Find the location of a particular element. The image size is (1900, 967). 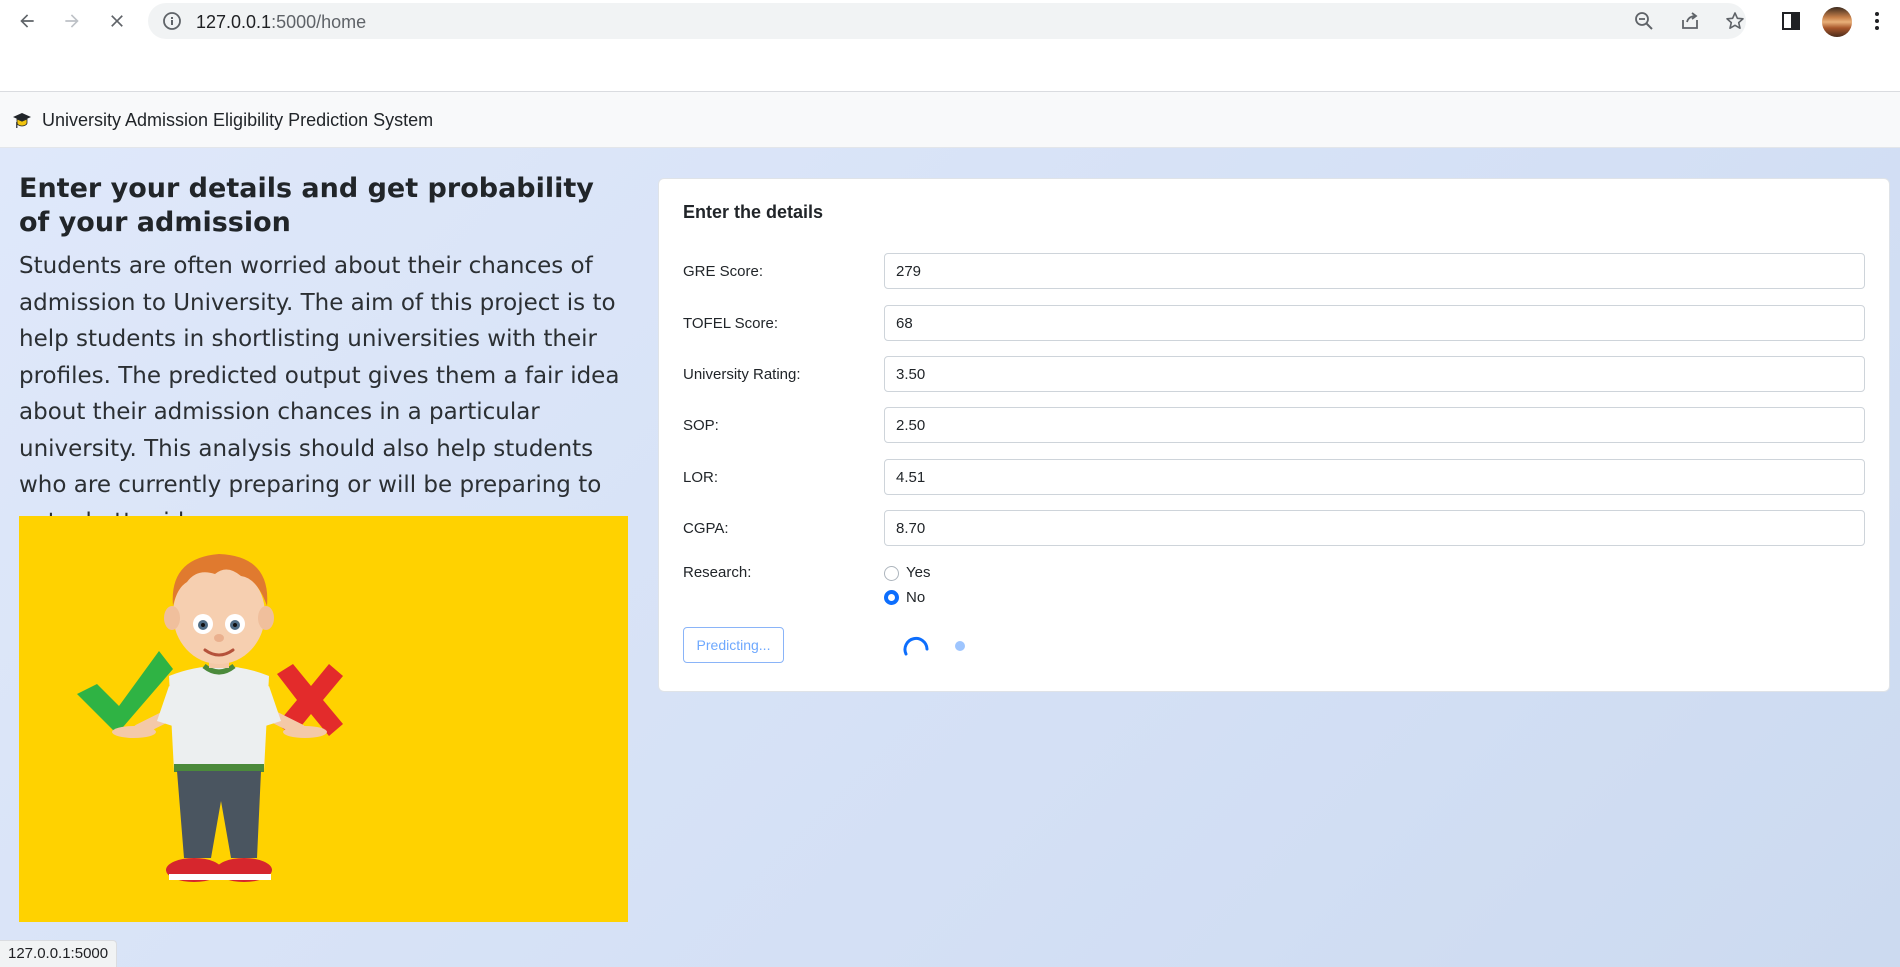

university-rating-input is located at coordinates (1374, 374).